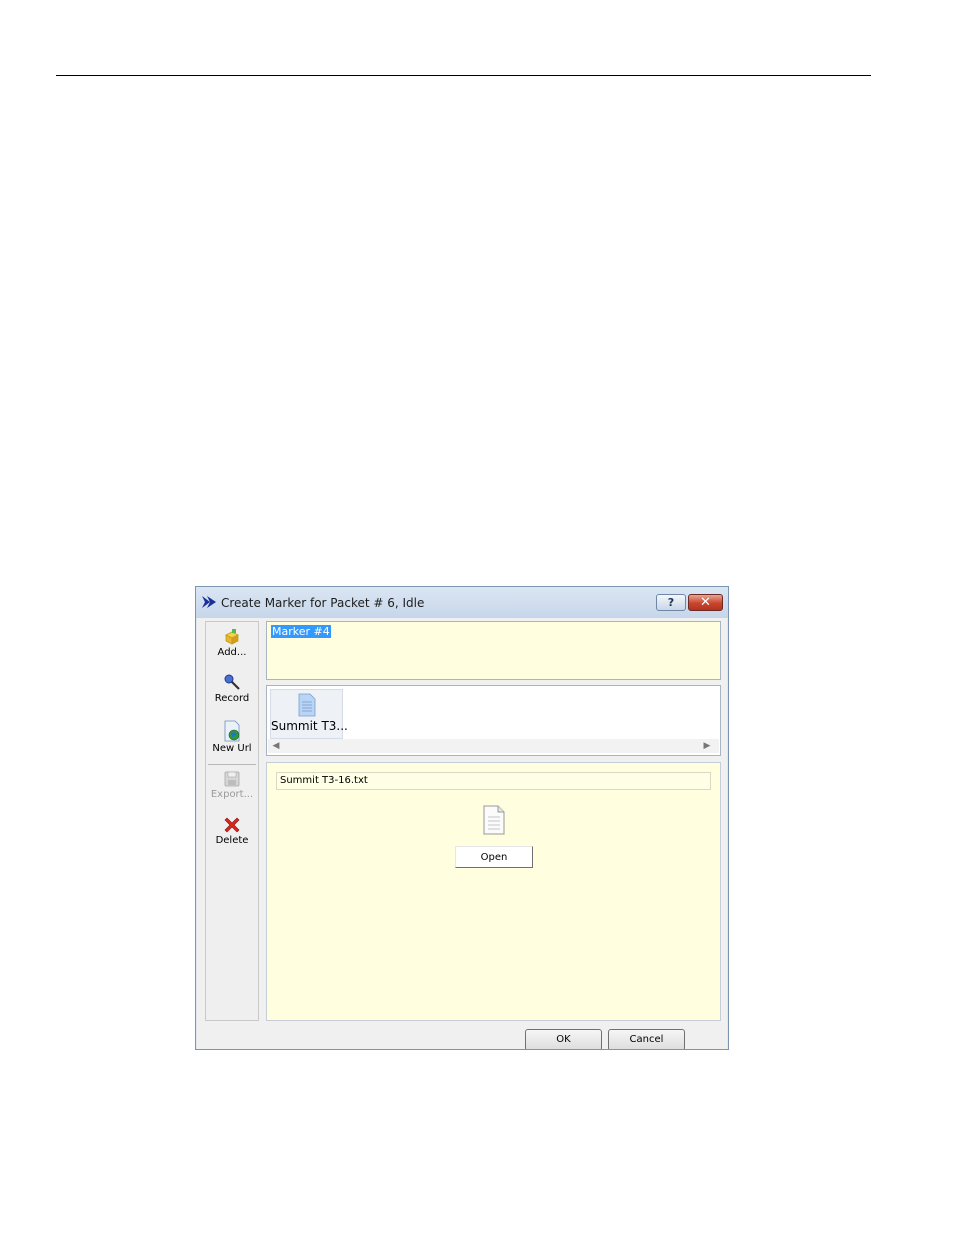  What do you see at coordinates (306, 705) in the screenshot?
I see `text-file-icon` at bounding box center [306, 705].